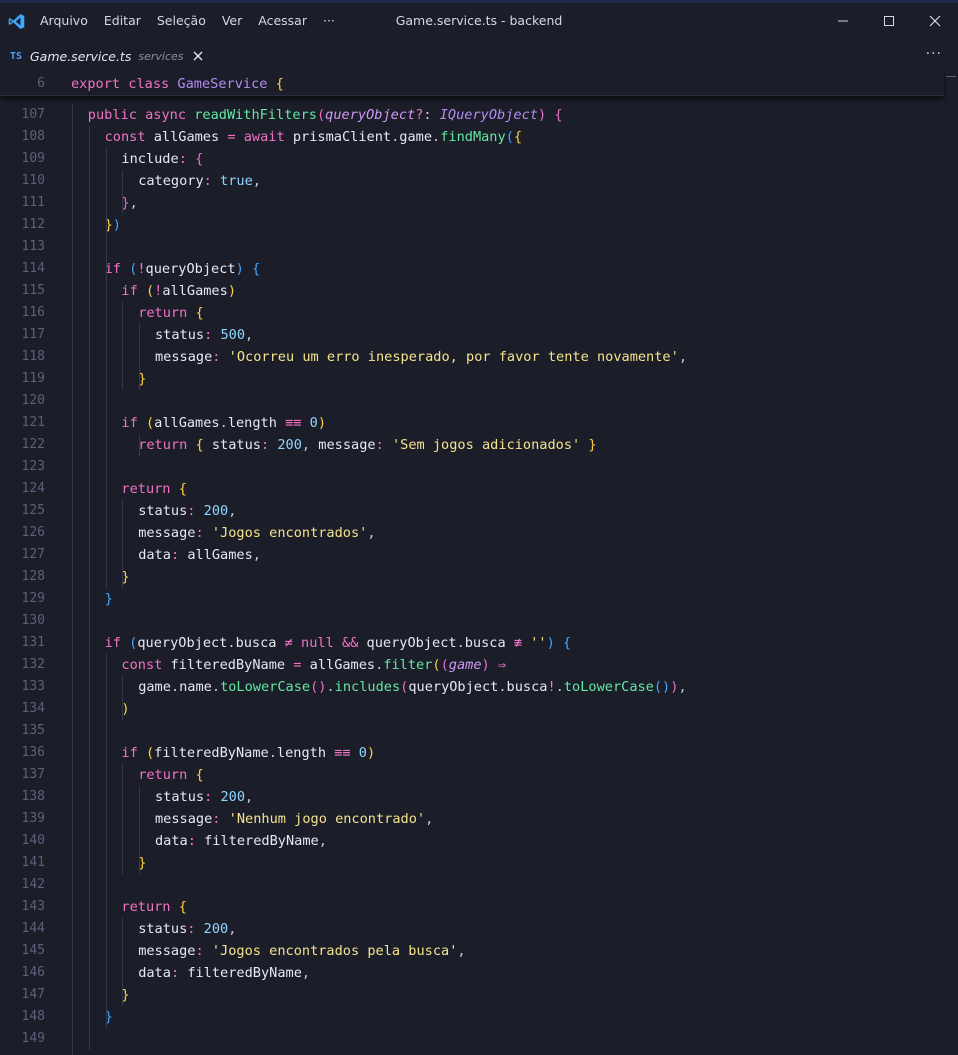  I want to click on code-line: 136 if (filteredByName.length ≡≡ 0), so click(472, 753).